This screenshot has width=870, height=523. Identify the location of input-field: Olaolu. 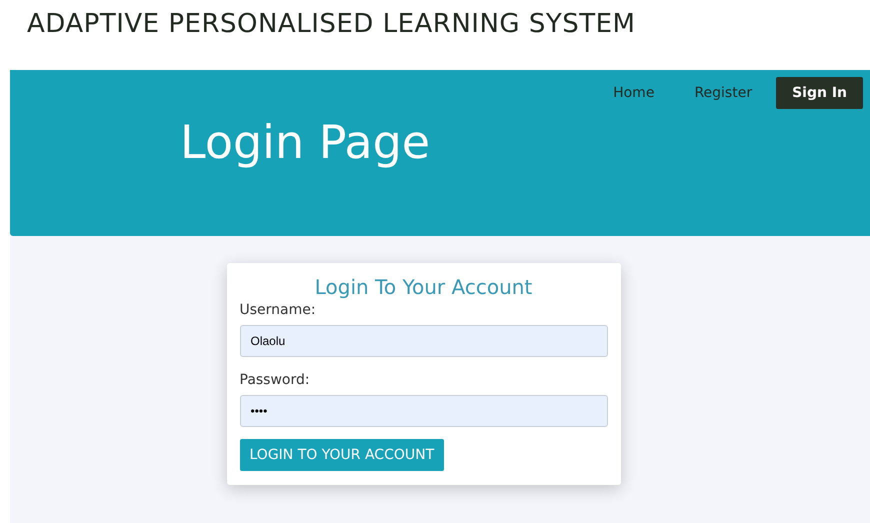
(424, 341).